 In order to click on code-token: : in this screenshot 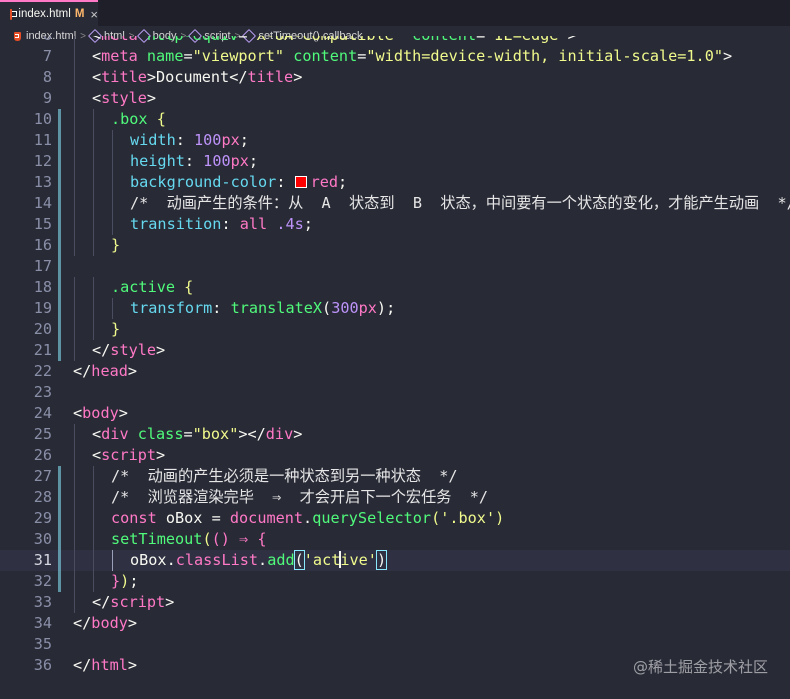, I will do `click(230, 224)`.